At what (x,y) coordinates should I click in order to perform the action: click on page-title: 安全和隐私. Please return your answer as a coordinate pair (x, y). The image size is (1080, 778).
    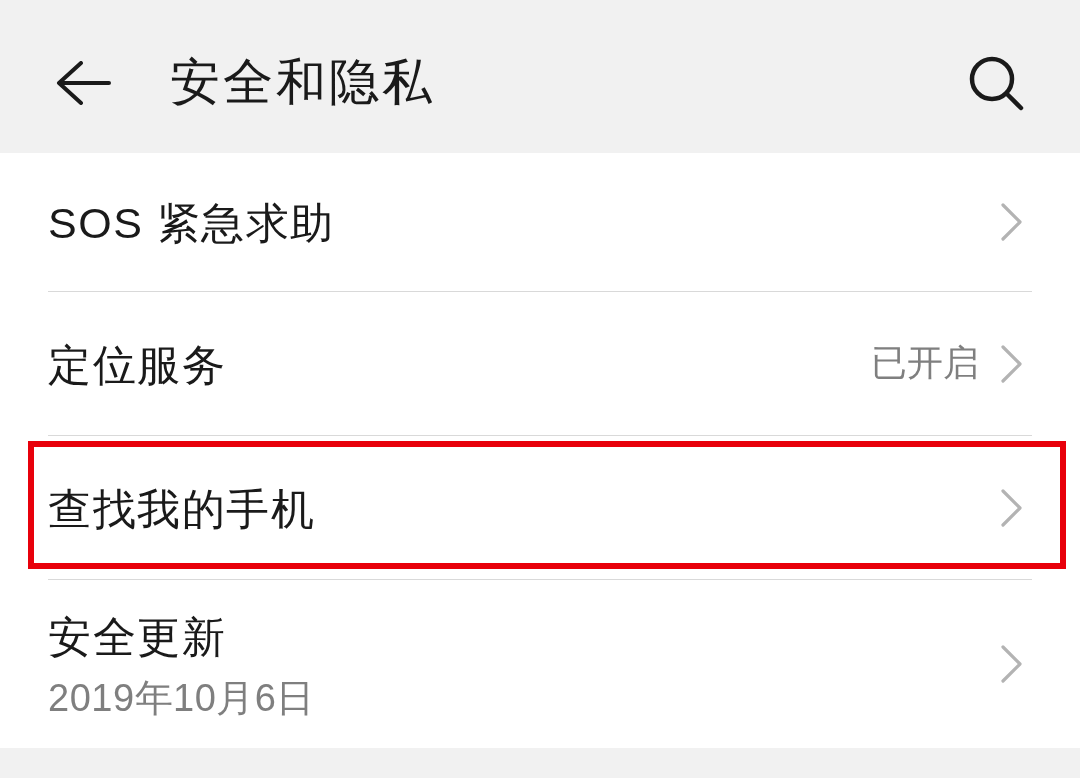
    Looking at the image, I should click on (302, 82).